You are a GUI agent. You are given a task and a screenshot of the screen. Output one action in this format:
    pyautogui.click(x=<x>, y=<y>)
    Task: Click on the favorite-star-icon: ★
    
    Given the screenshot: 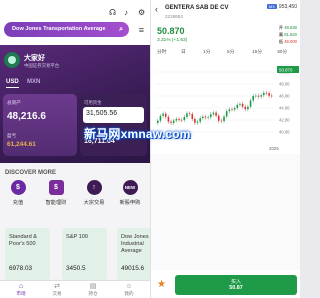 What is the action you would take?
    pyautogui.click(x=161, y=284)
    